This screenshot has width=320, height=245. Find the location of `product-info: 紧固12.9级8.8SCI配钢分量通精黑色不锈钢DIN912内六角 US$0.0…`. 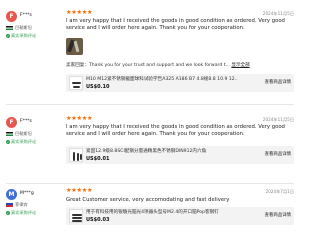

product-info: 紧固12.9级8.8SCI配钢分量通精黑色不锈钢DIN912内六角 US$0.0… is located at coordinates (180, 155).